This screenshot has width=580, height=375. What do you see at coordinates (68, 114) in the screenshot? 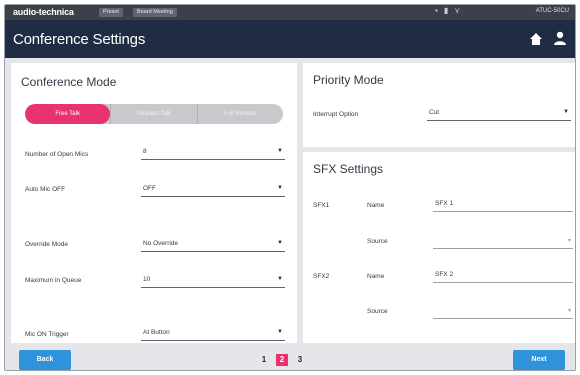
I see `mode-free-talk-button: Free Talk` at bounding box center [68, 114].